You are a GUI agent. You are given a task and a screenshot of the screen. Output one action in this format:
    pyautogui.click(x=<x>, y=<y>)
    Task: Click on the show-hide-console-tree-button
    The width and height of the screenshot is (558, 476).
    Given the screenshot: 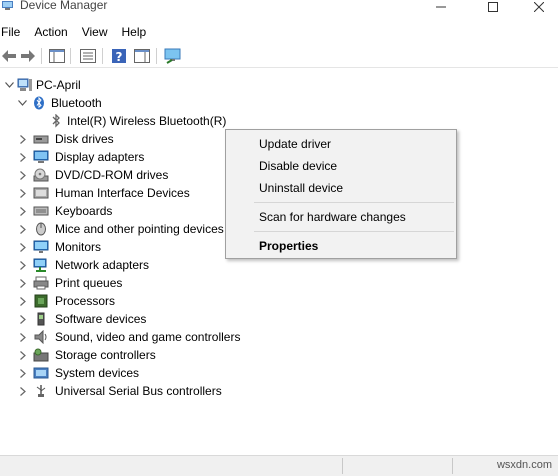 What is the action you would take?
    pyautogui.click(x=57, y=56)
    